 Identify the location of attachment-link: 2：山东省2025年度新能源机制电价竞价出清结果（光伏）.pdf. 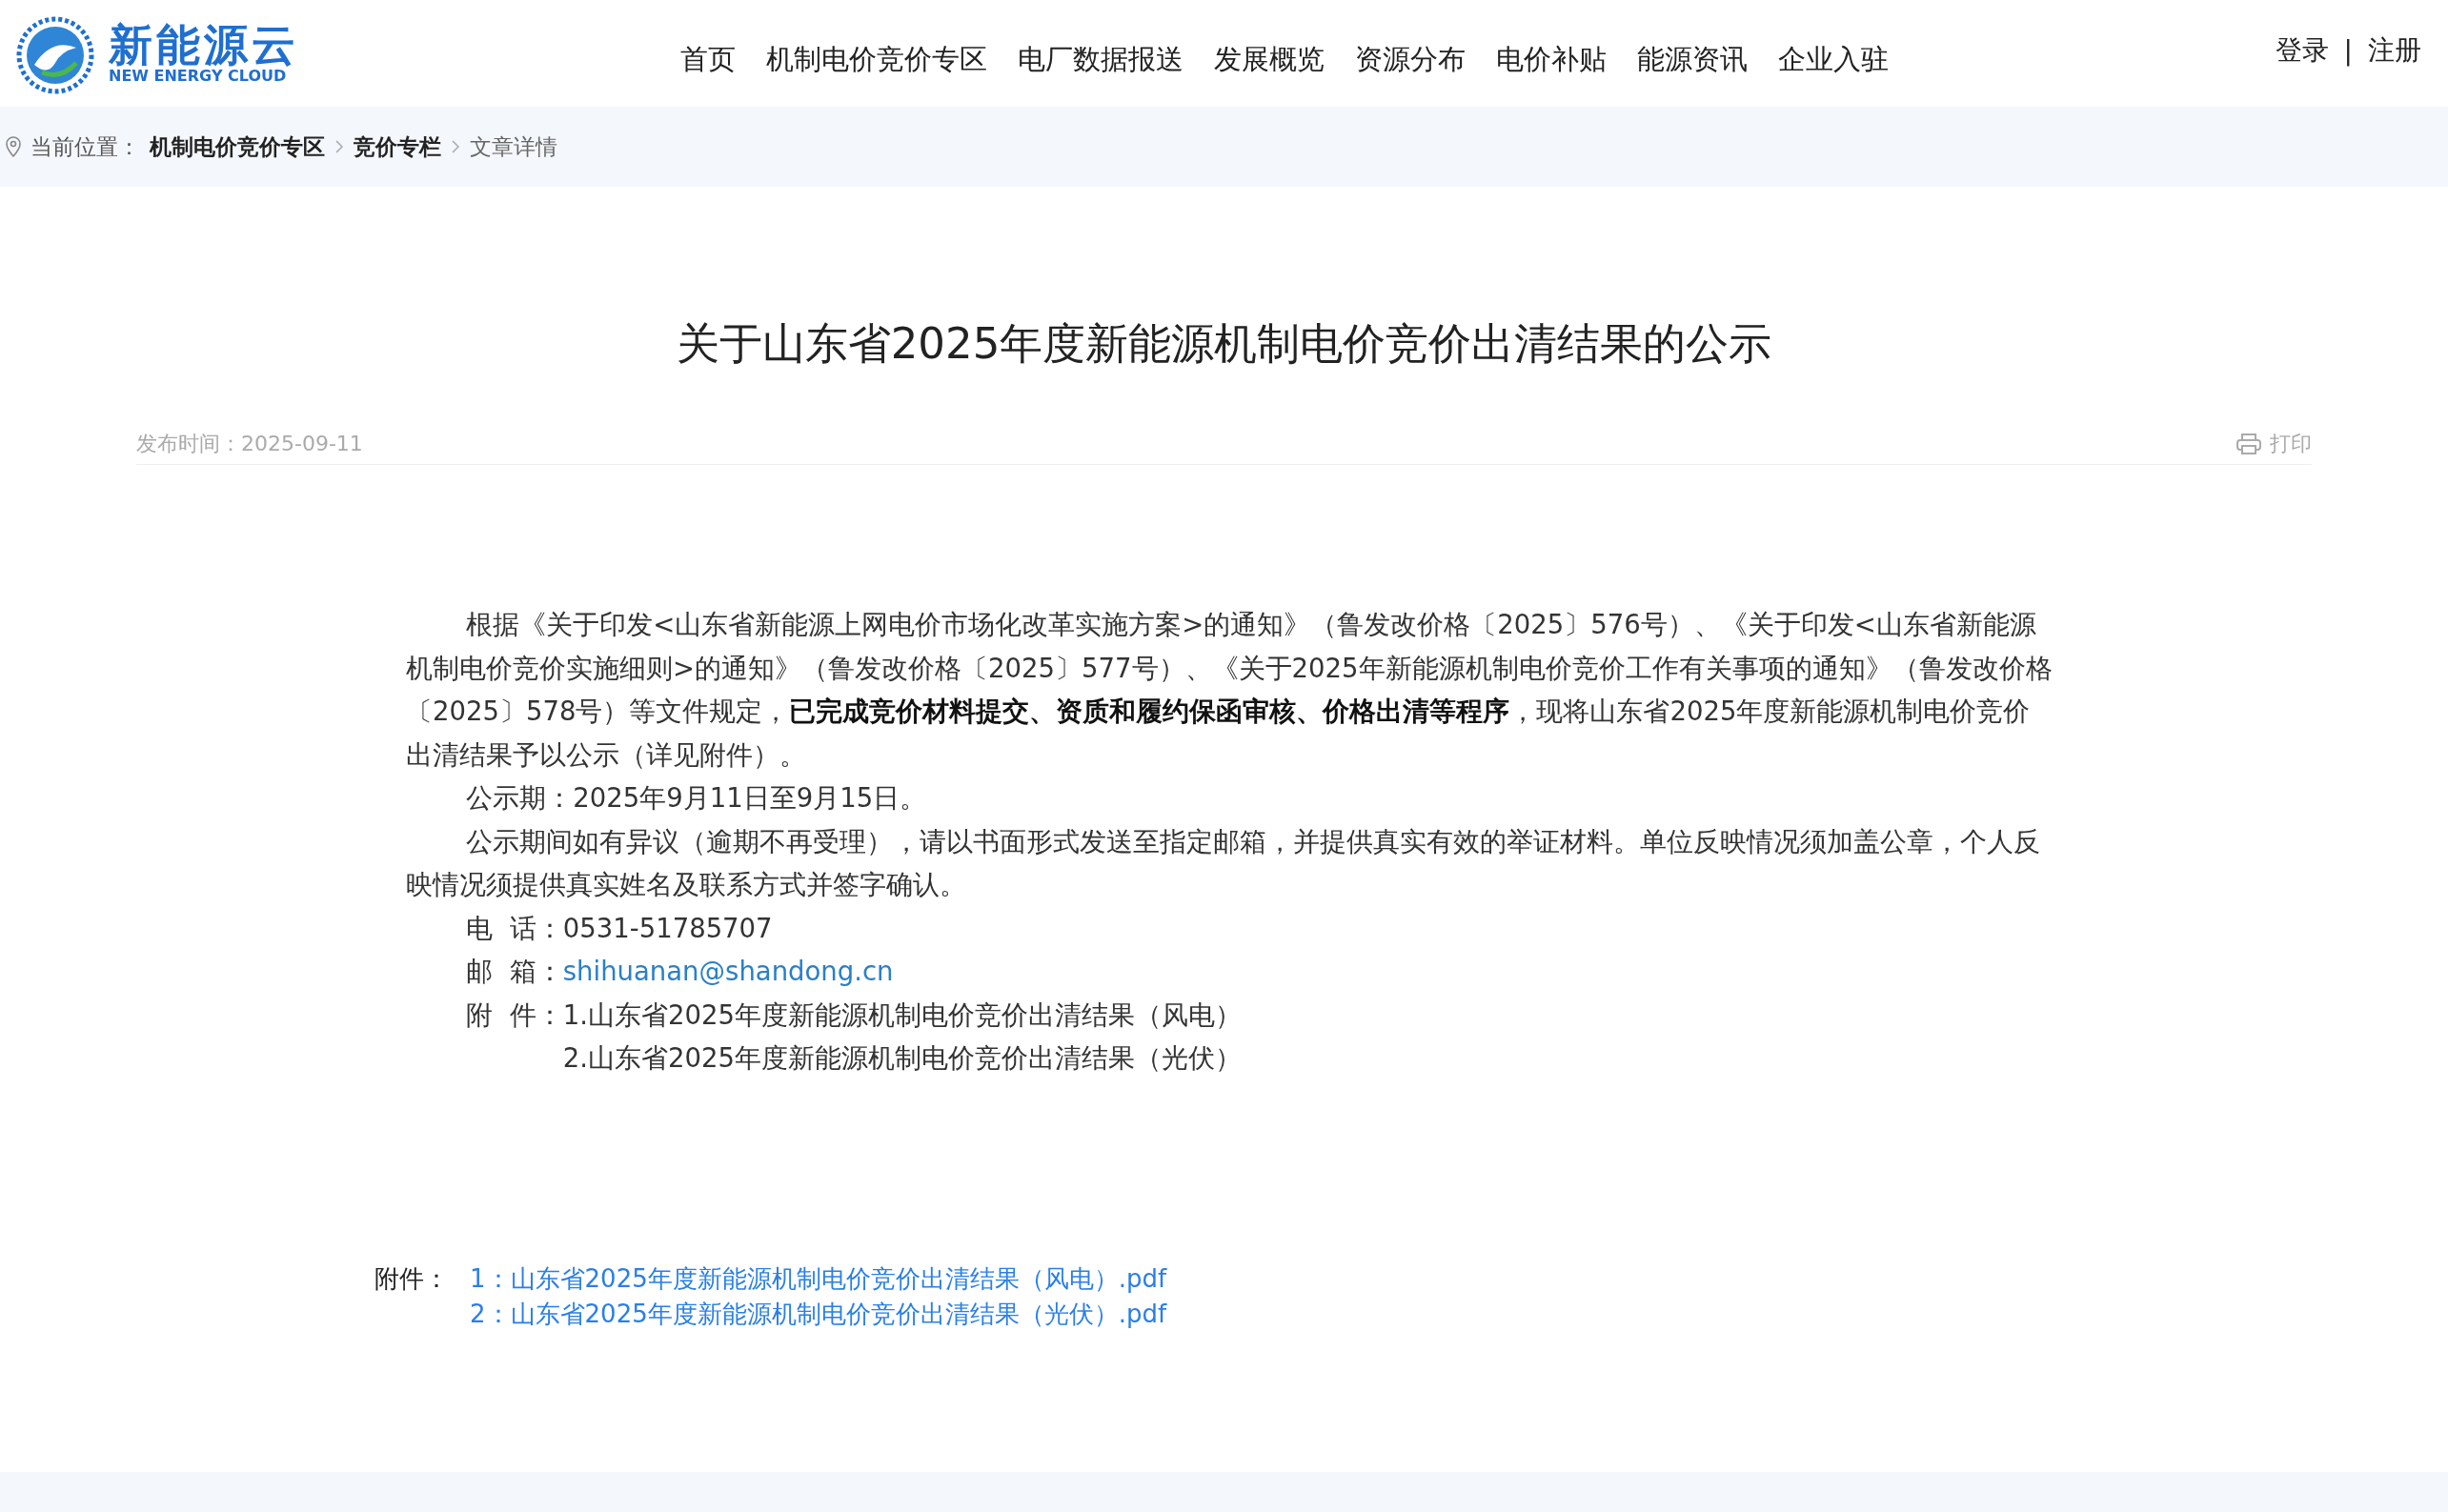
(818, 1314).